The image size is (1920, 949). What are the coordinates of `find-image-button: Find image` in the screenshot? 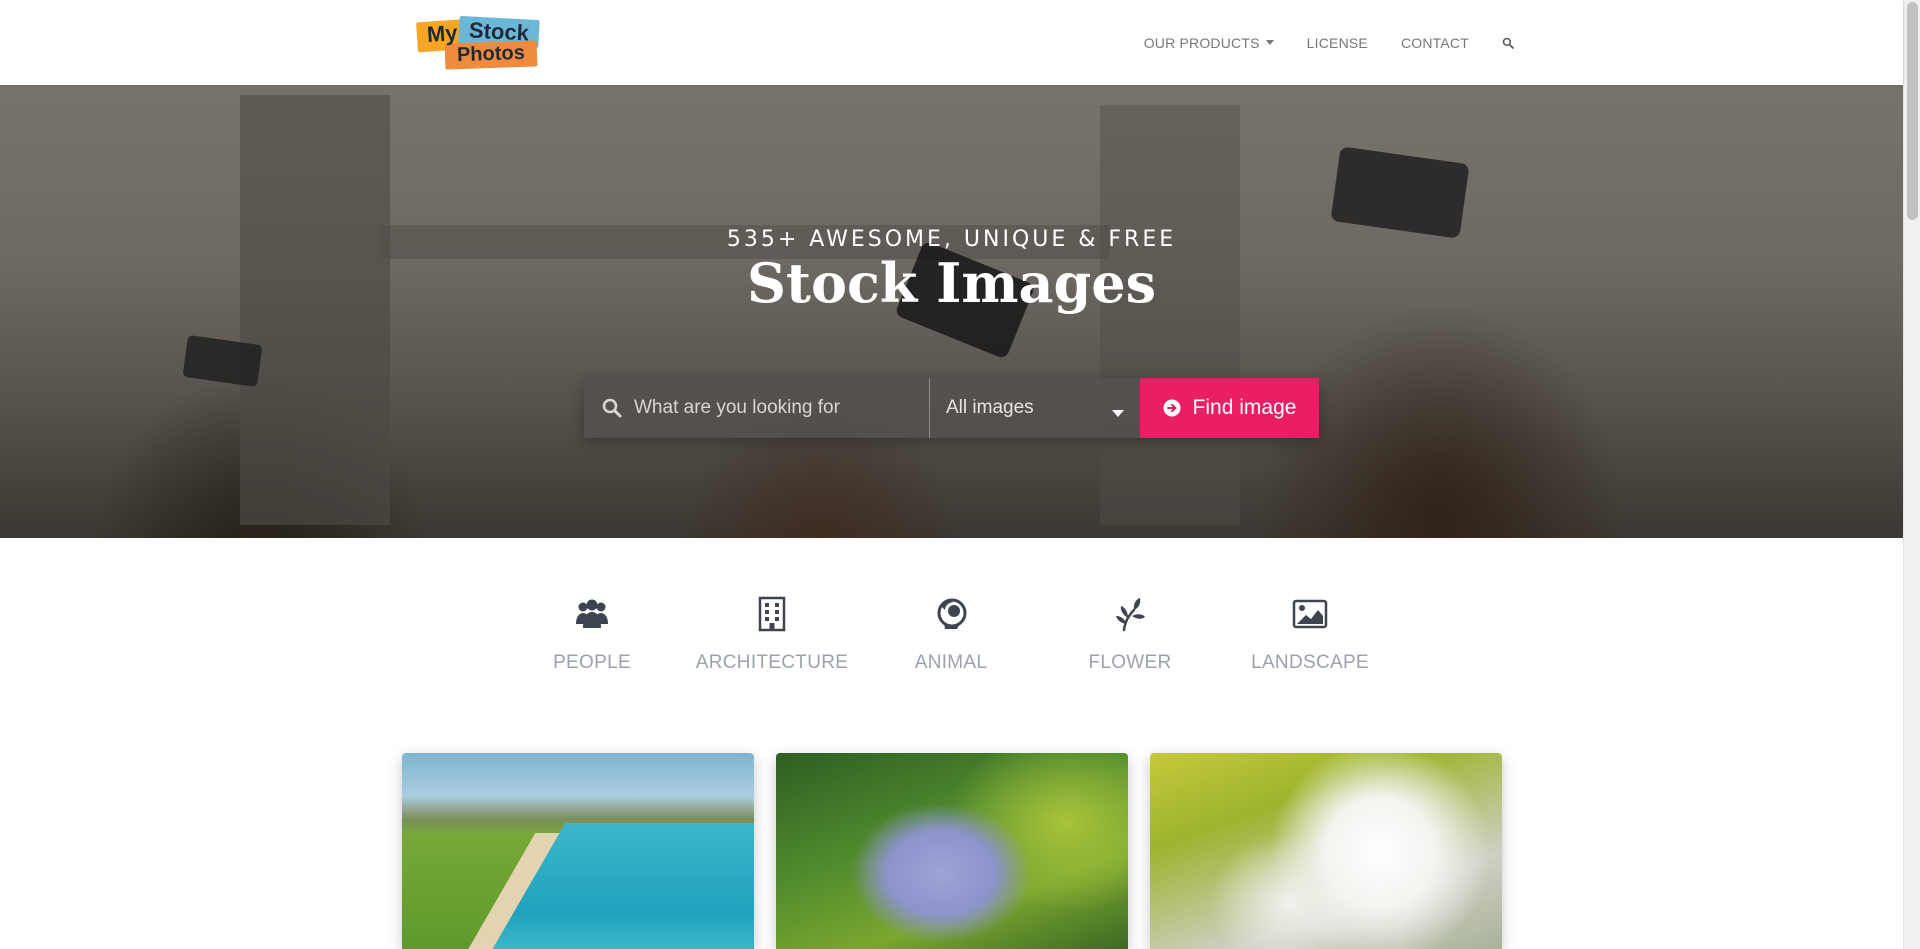 It's located at (1229, 408).